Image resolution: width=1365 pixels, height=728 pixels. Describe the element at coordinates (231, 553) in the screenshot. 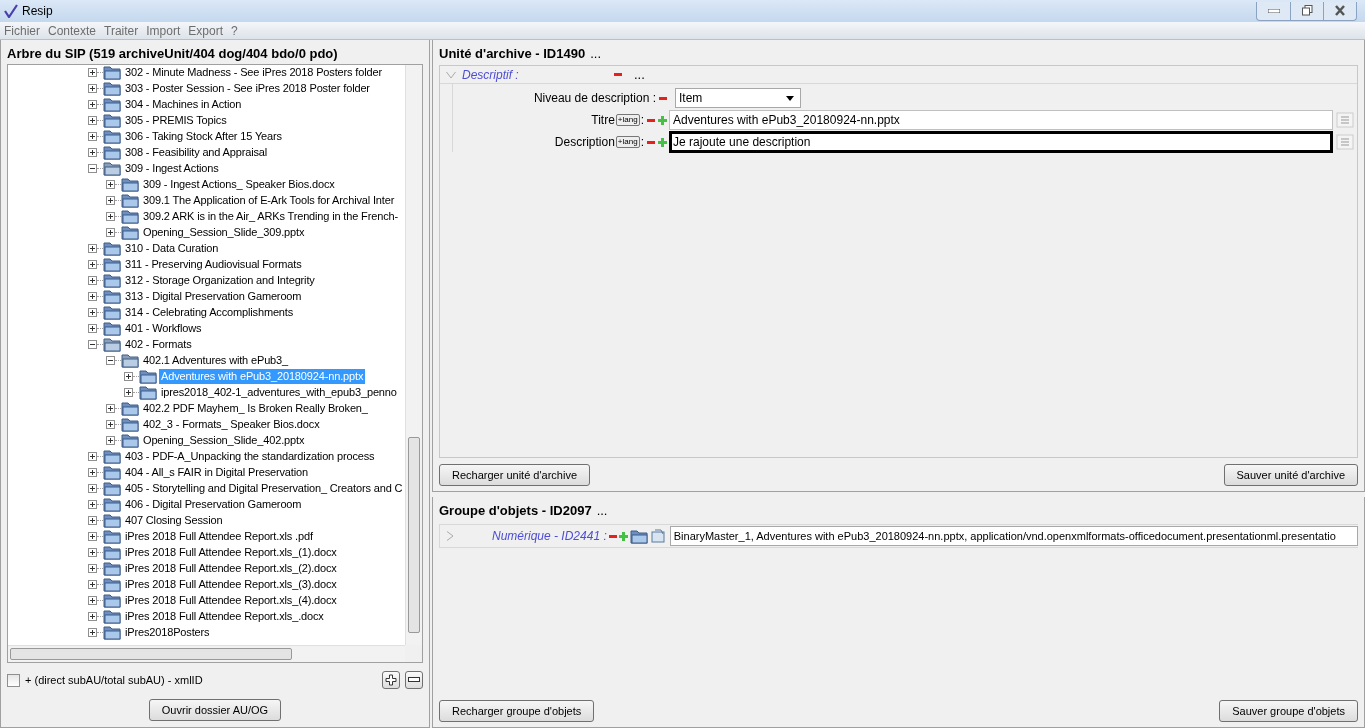

I see `tree-item: iPres 2018 Full Attendee Report.xls_(1).docx` at that location.